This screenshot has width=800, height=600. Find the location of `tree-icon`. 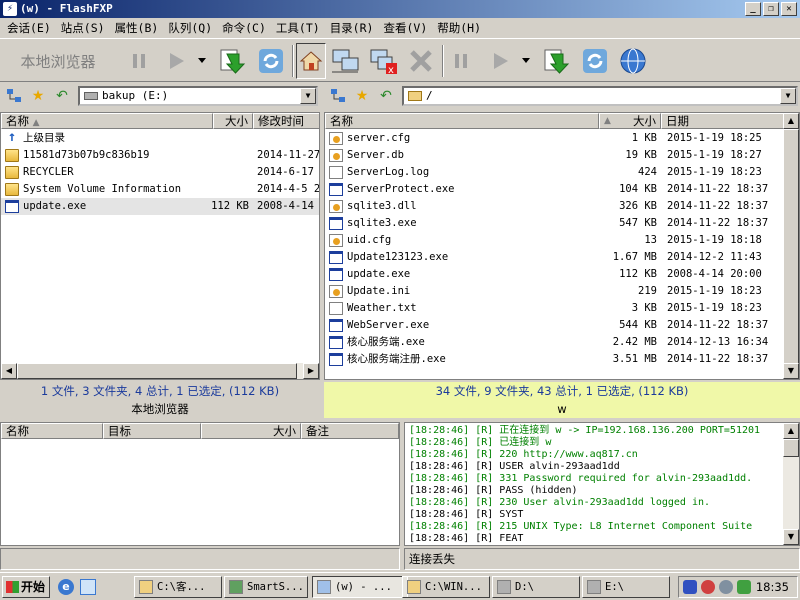

tree-icon is located at coordinates (14, 96).